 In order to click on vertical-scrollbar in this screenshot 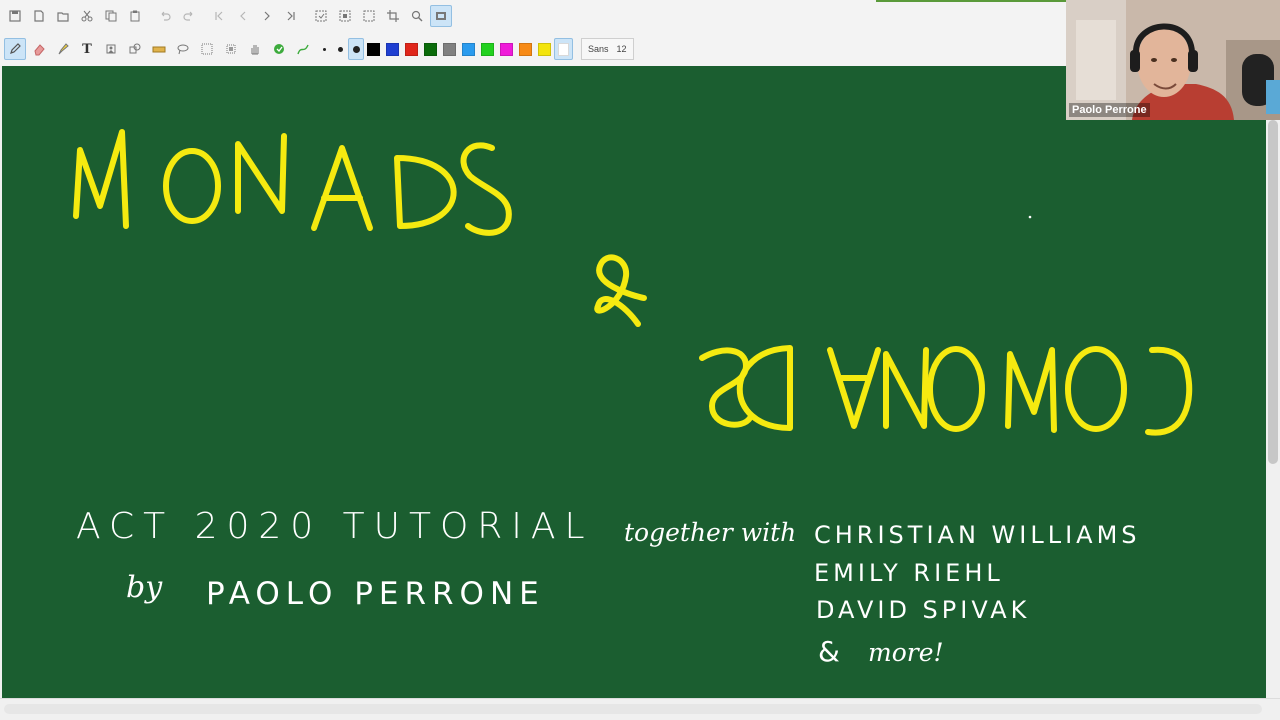, I will do `click(1273, 382)`.